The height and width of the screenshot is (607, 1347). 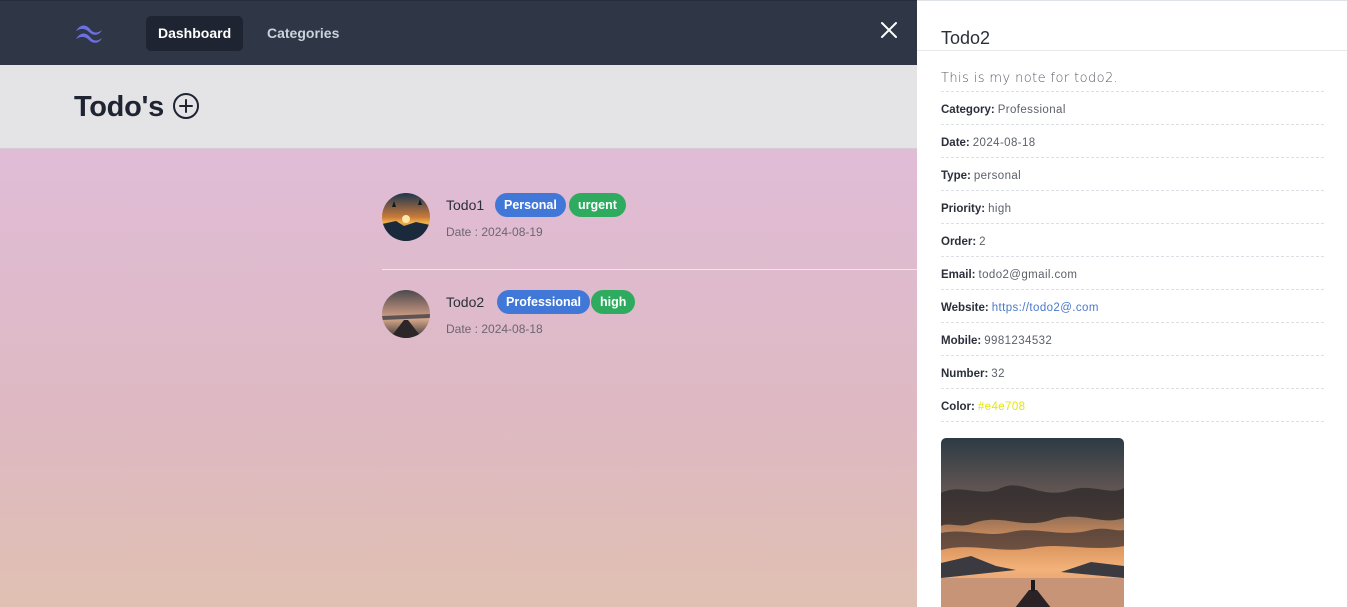 What do you see at coordinates (1132, 411) in the screenshot?
I see `detail-color: Color: #e4e708` at bounding box center [1132, 411].